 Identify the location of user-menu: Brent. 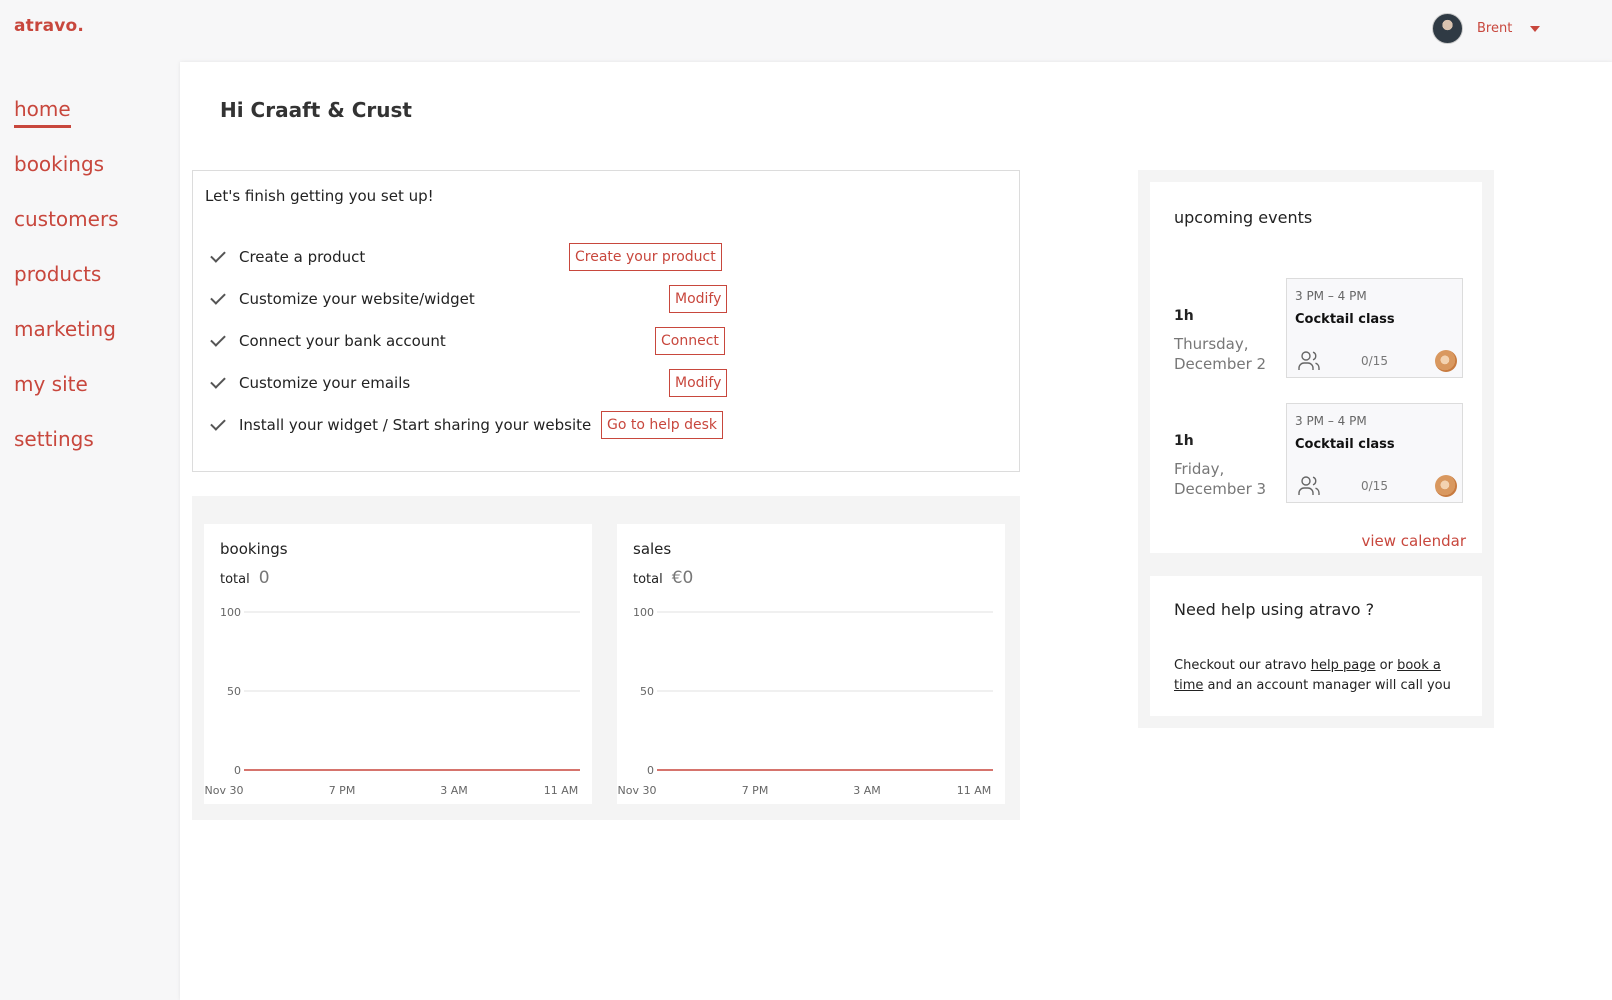
(1486, 28).